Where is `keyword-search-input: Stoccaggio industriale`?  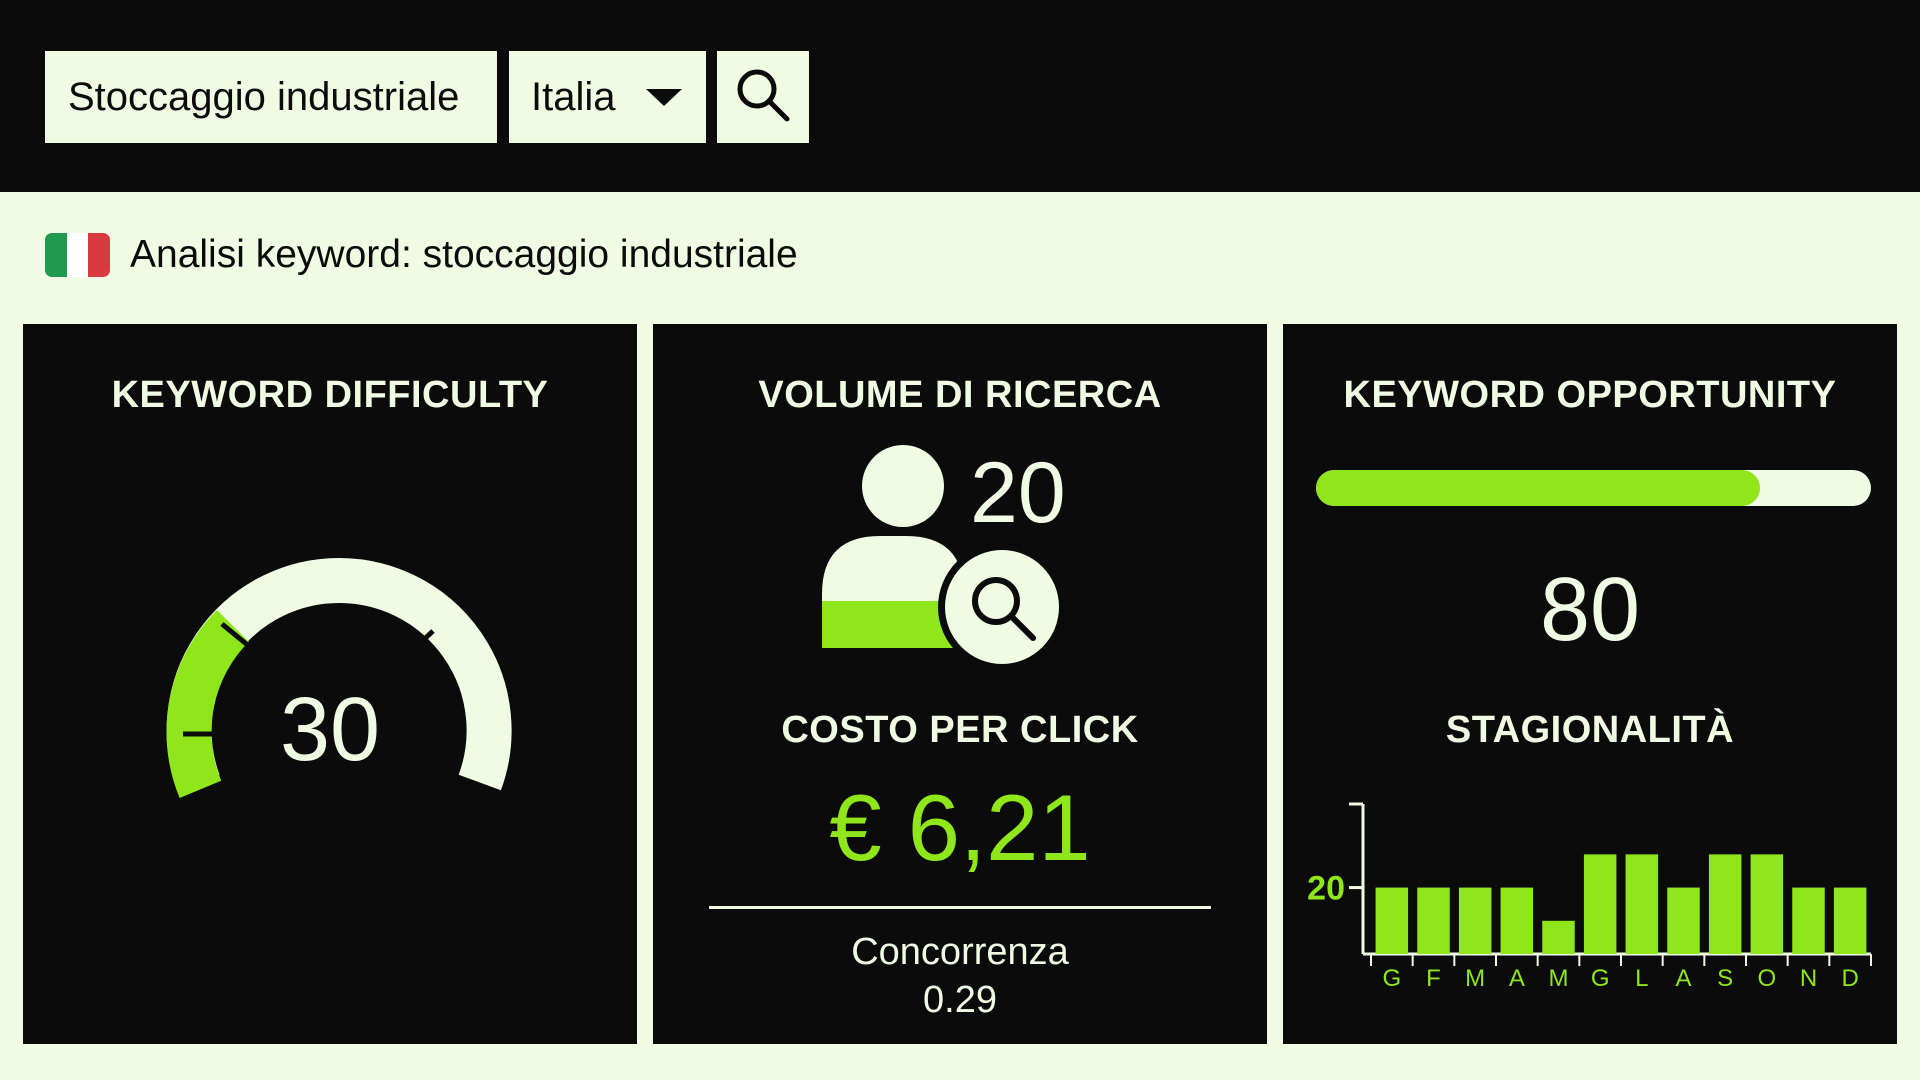 keyword-search-input: Stoccaggio industriale is located at coordinates (271, 97).